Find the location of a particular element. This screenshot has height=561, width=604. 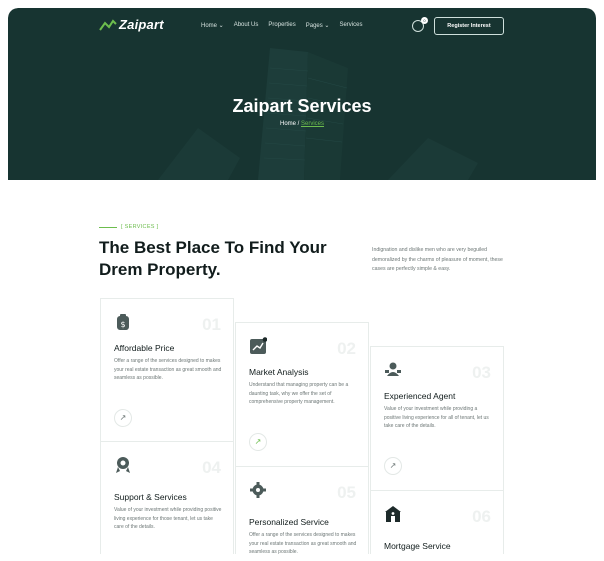

card-number: 02 is located at coordinates (346, 348).